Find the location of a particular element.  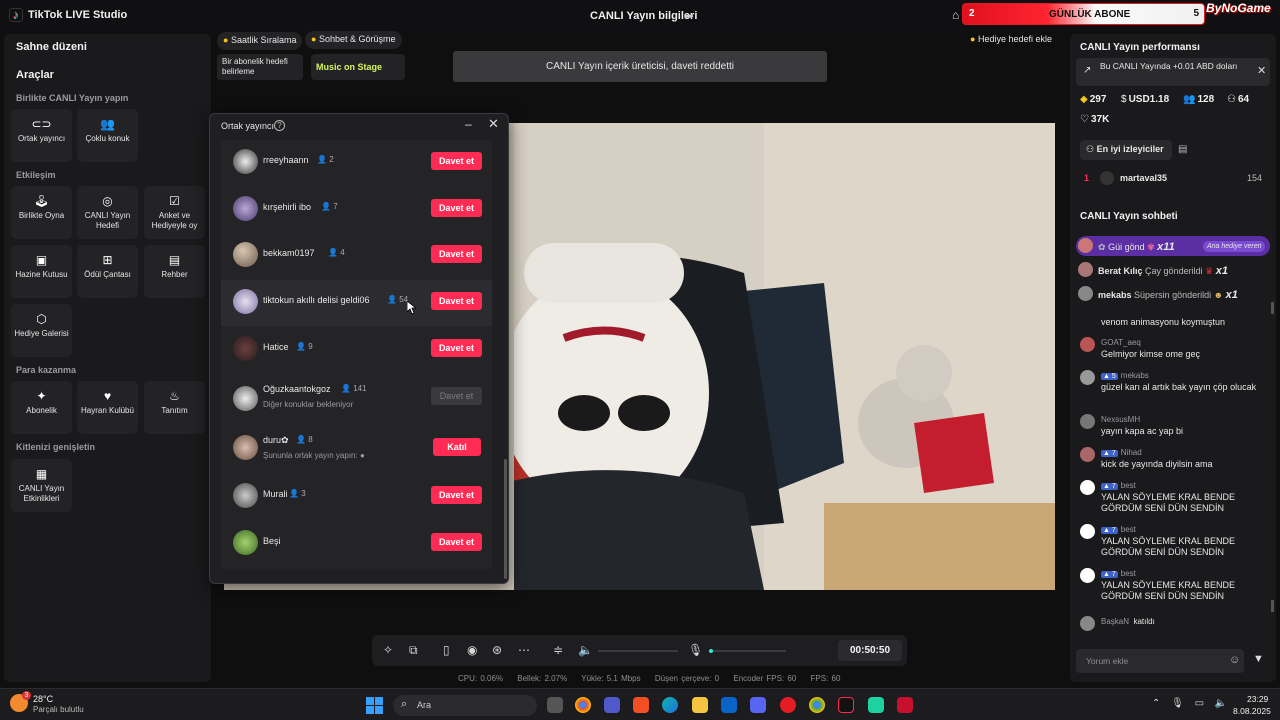

task-view-icon is located at coordinates (555, 705).